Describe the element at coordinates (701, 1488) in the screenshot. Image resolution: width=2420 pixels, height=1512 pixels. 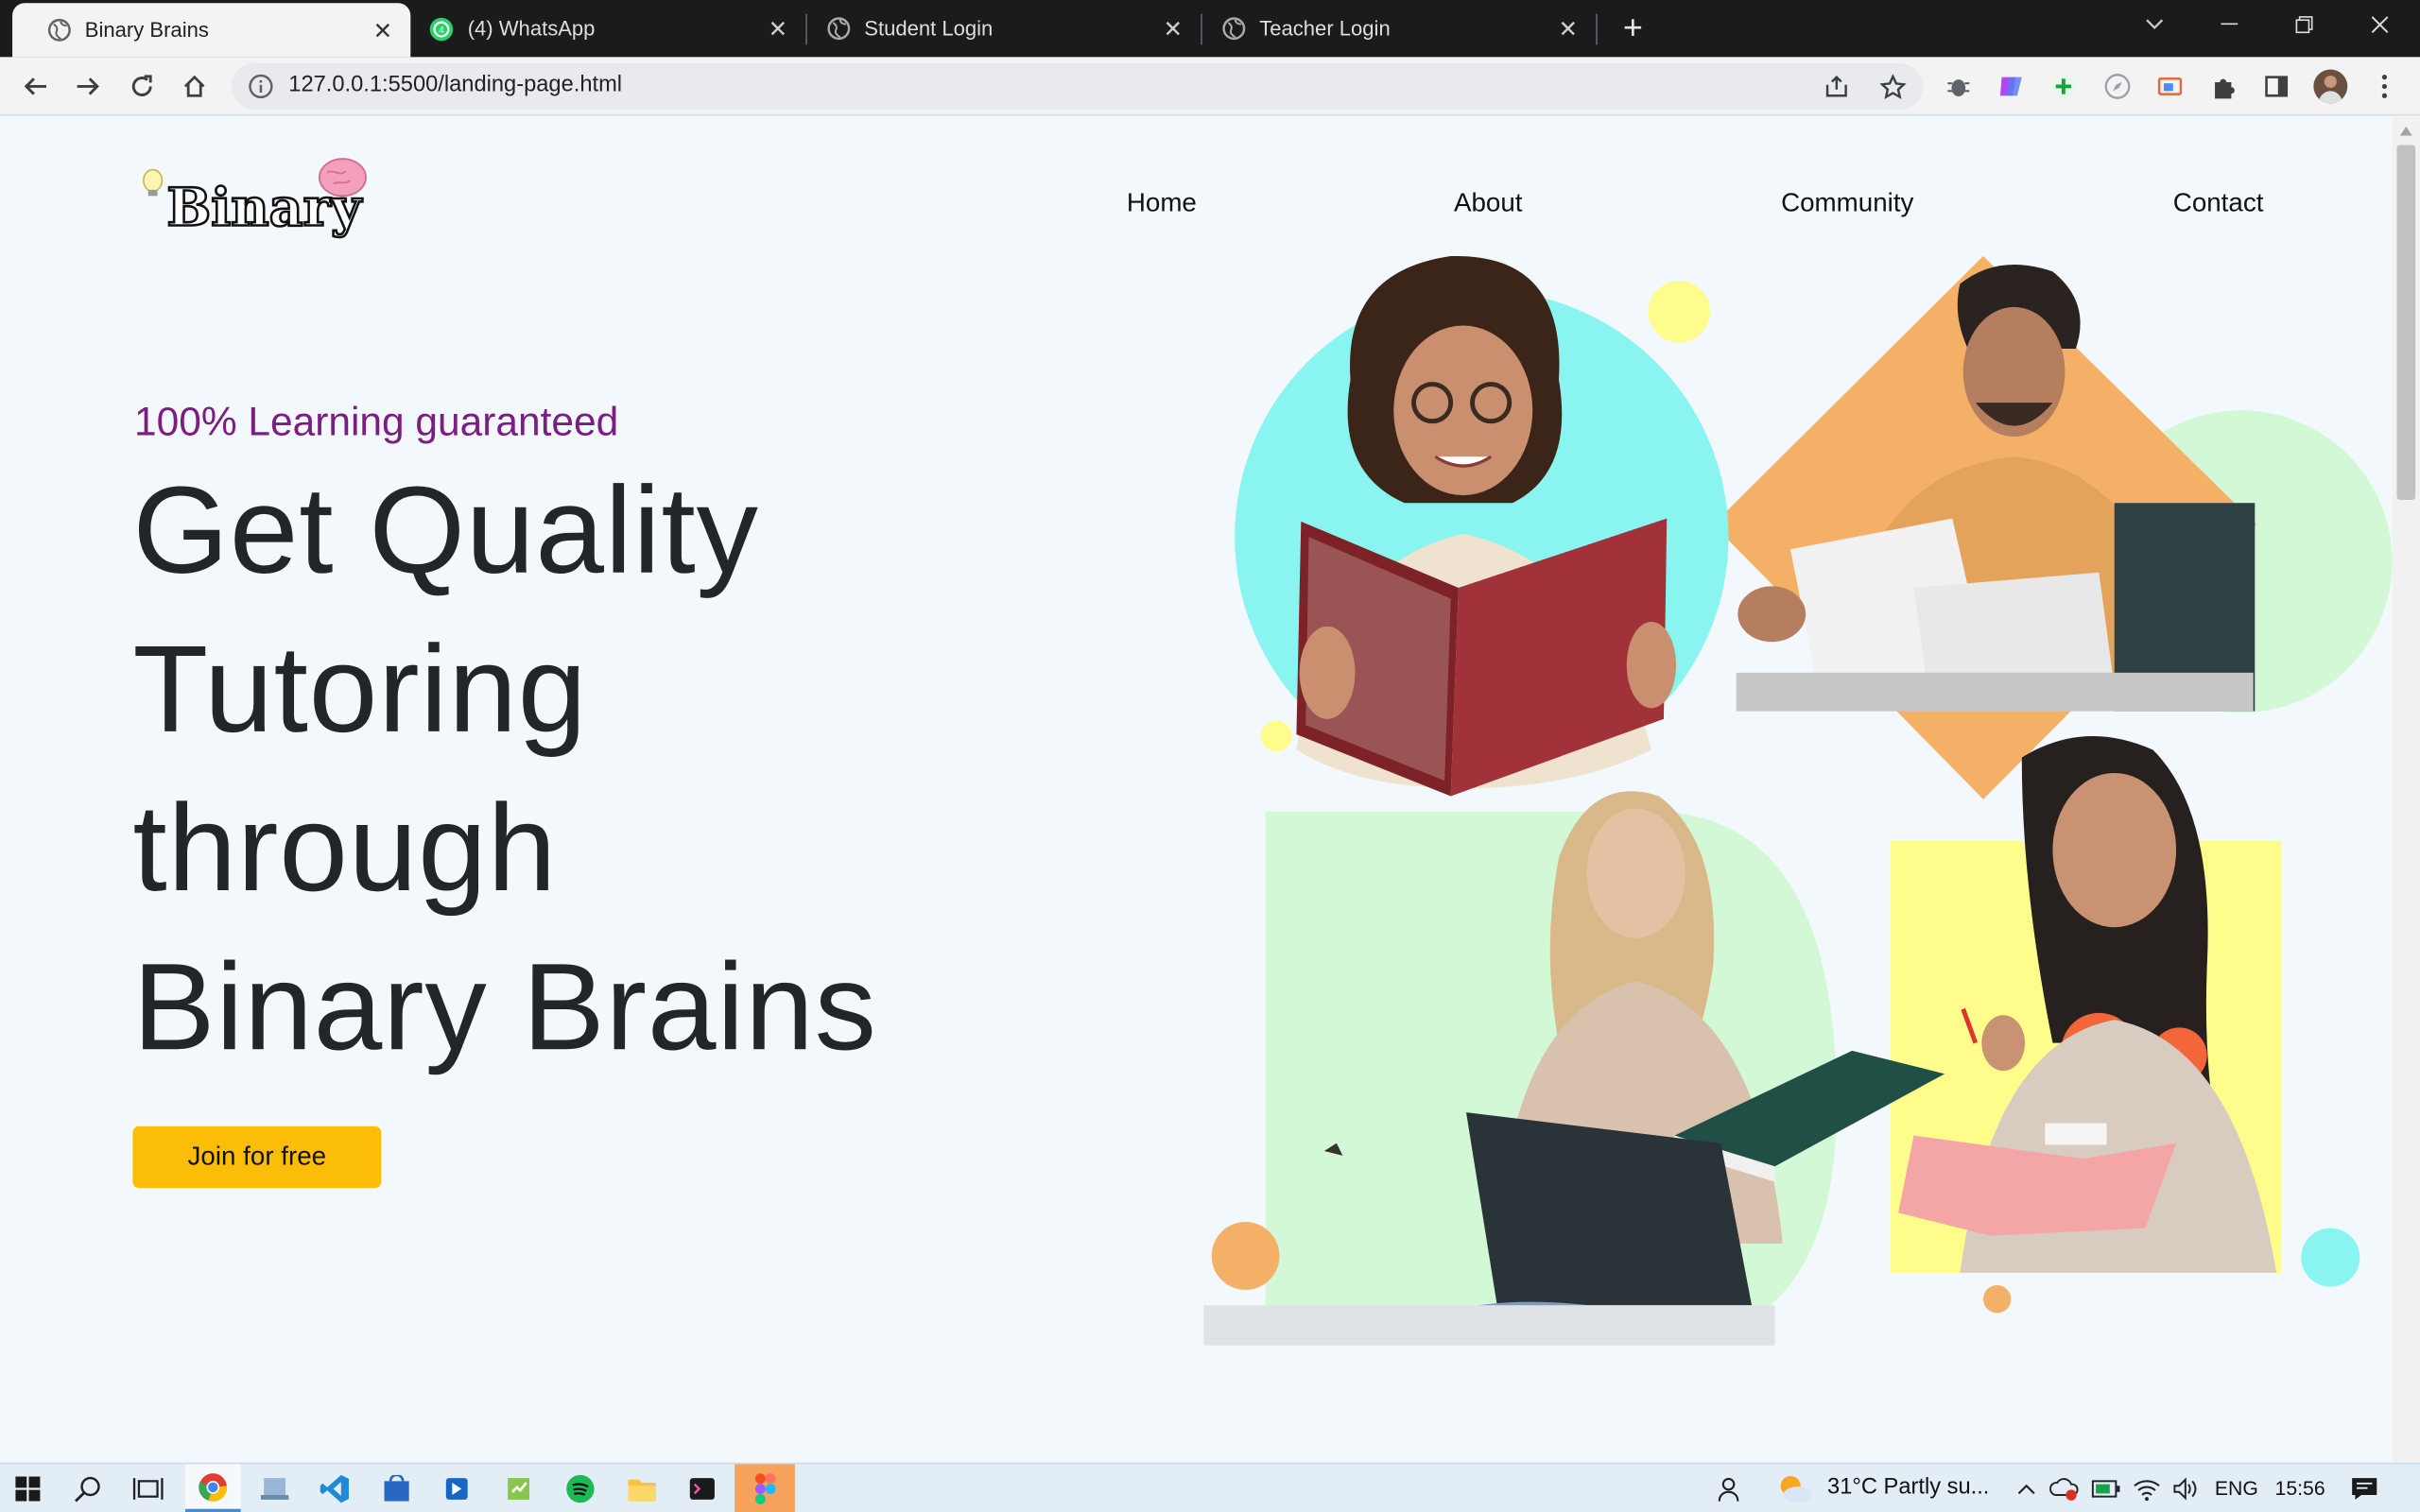
I see `terminal-icon` at that location.